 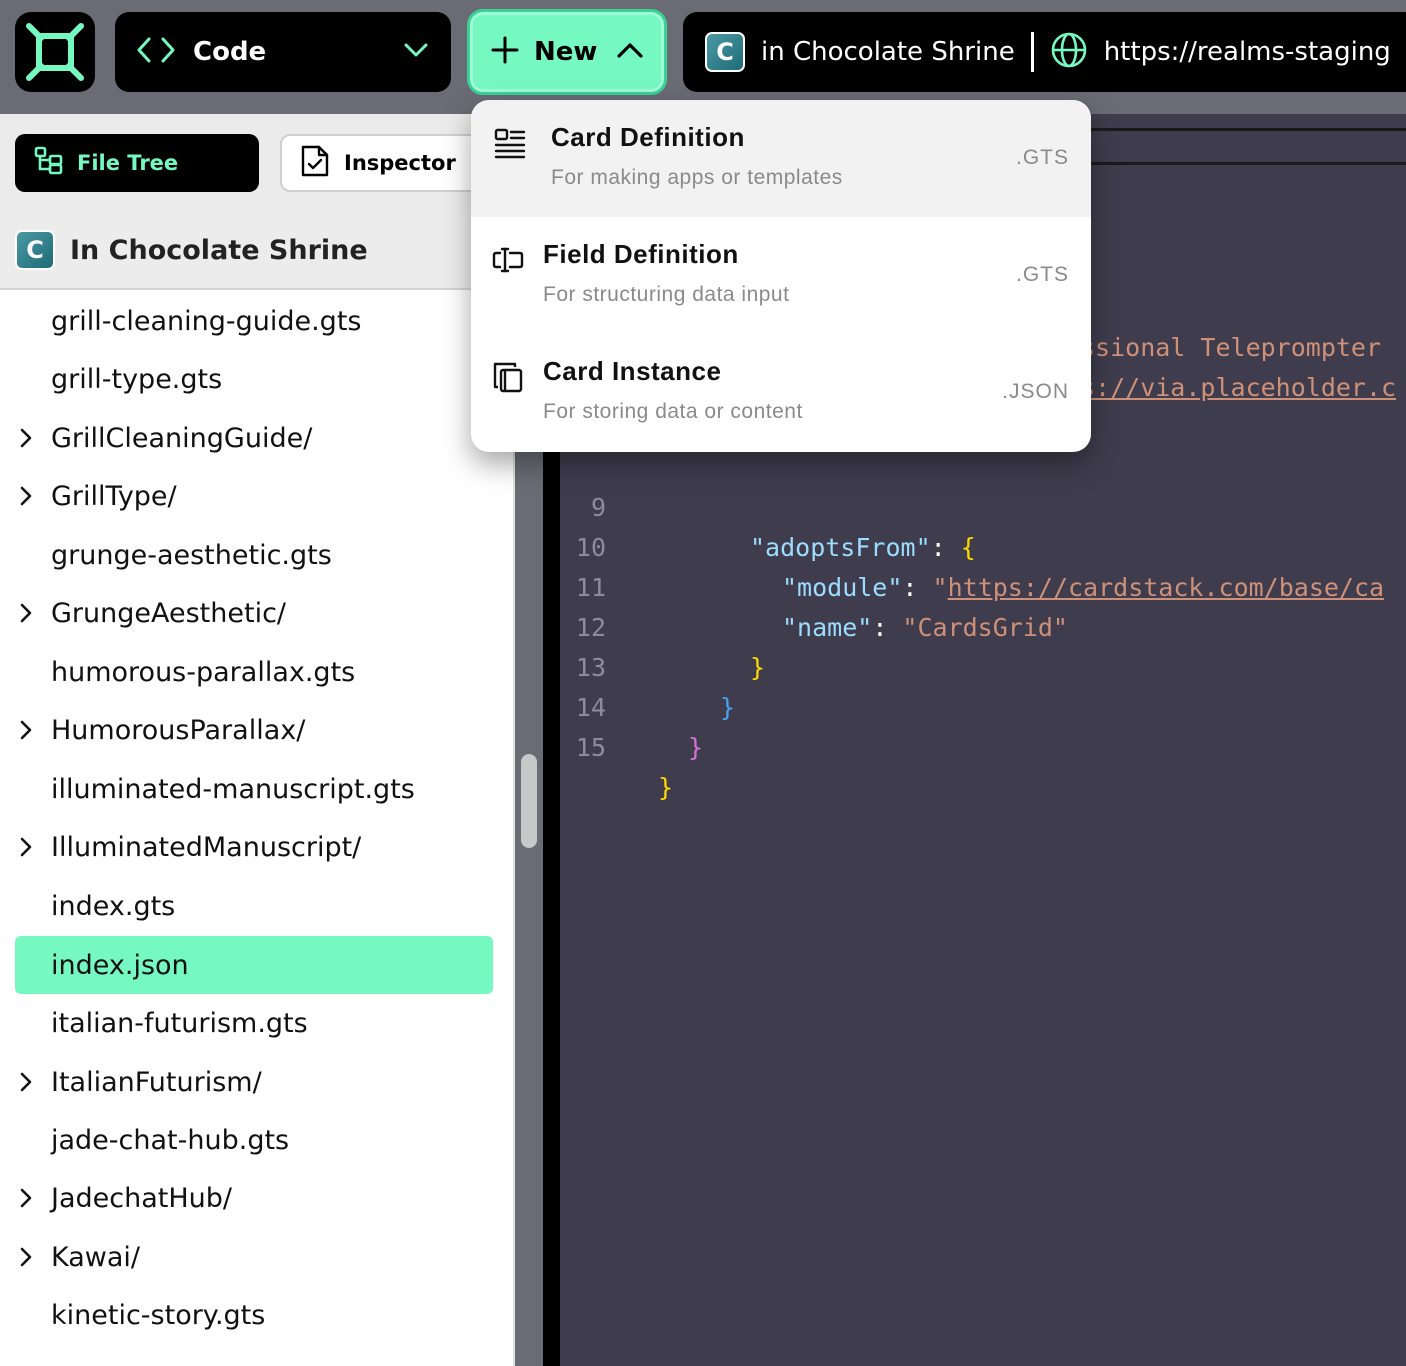 I want to click on file-name: italian-futurism.gts, so click(x=179, y=1023).